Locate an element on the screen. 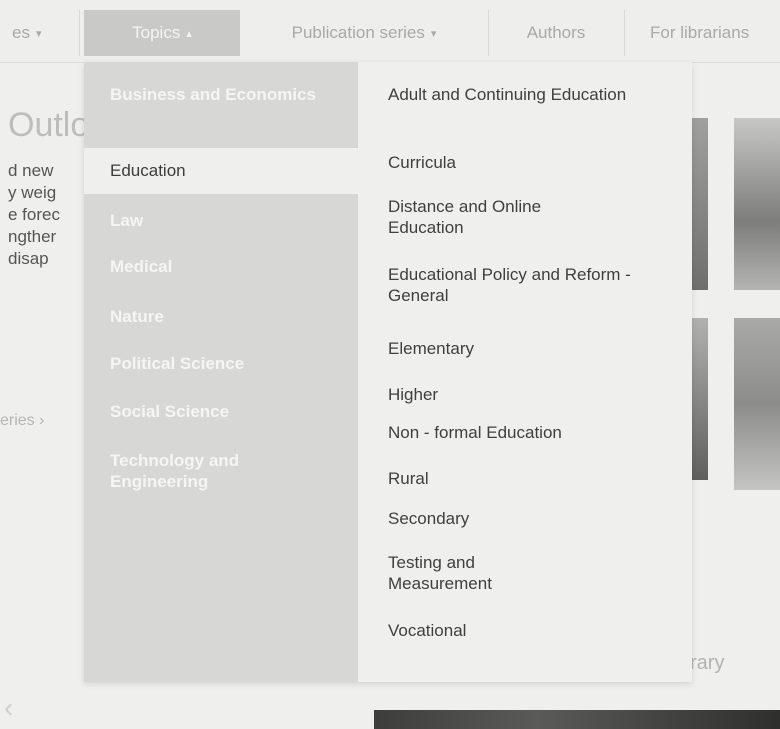 The image size is (780, 729). topic-nature: Nature is located at coordinates (221, 316).